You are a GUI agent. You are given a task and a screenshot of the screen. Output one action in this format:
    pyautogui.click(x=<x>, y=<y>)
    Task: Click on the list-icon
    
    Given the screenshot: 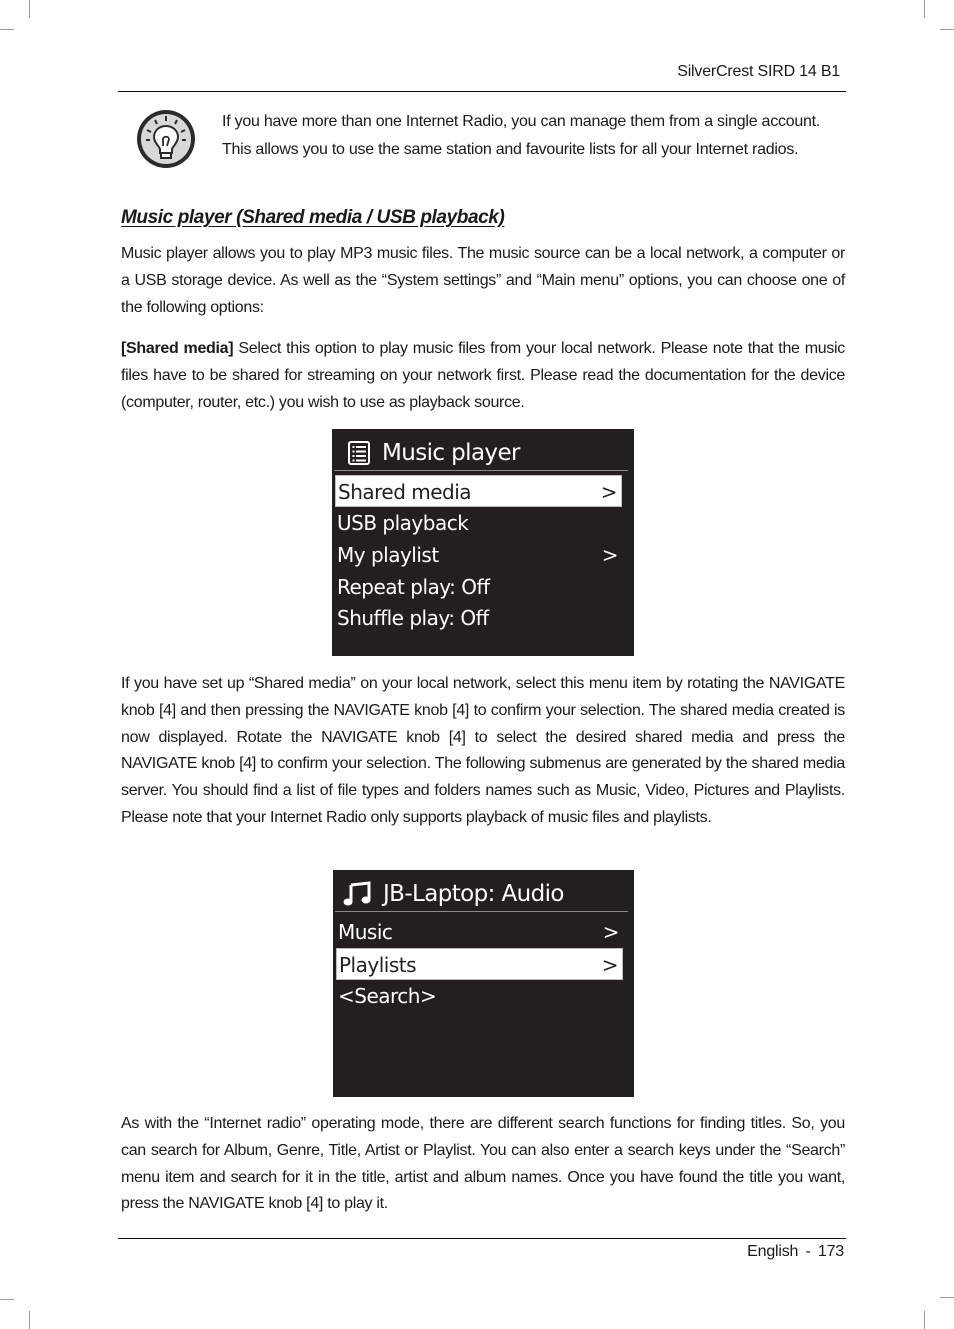 What is the action you would take?
    pyautogui.click(x=359, y=453)
    